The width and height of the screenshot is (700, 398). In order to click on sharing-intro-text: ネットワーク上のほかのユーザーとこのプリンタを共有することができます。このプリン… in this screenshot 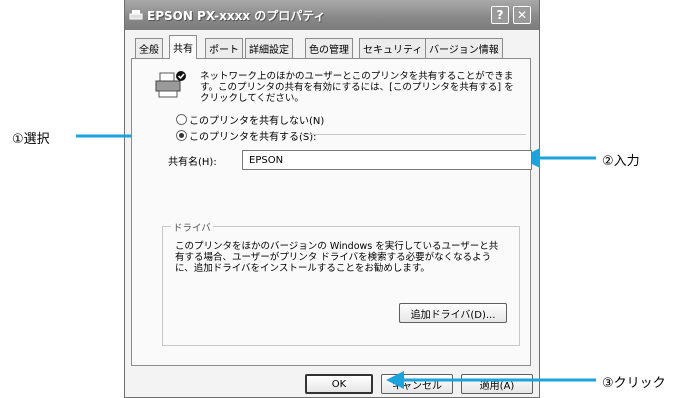, I will do `click(357, 87)`.